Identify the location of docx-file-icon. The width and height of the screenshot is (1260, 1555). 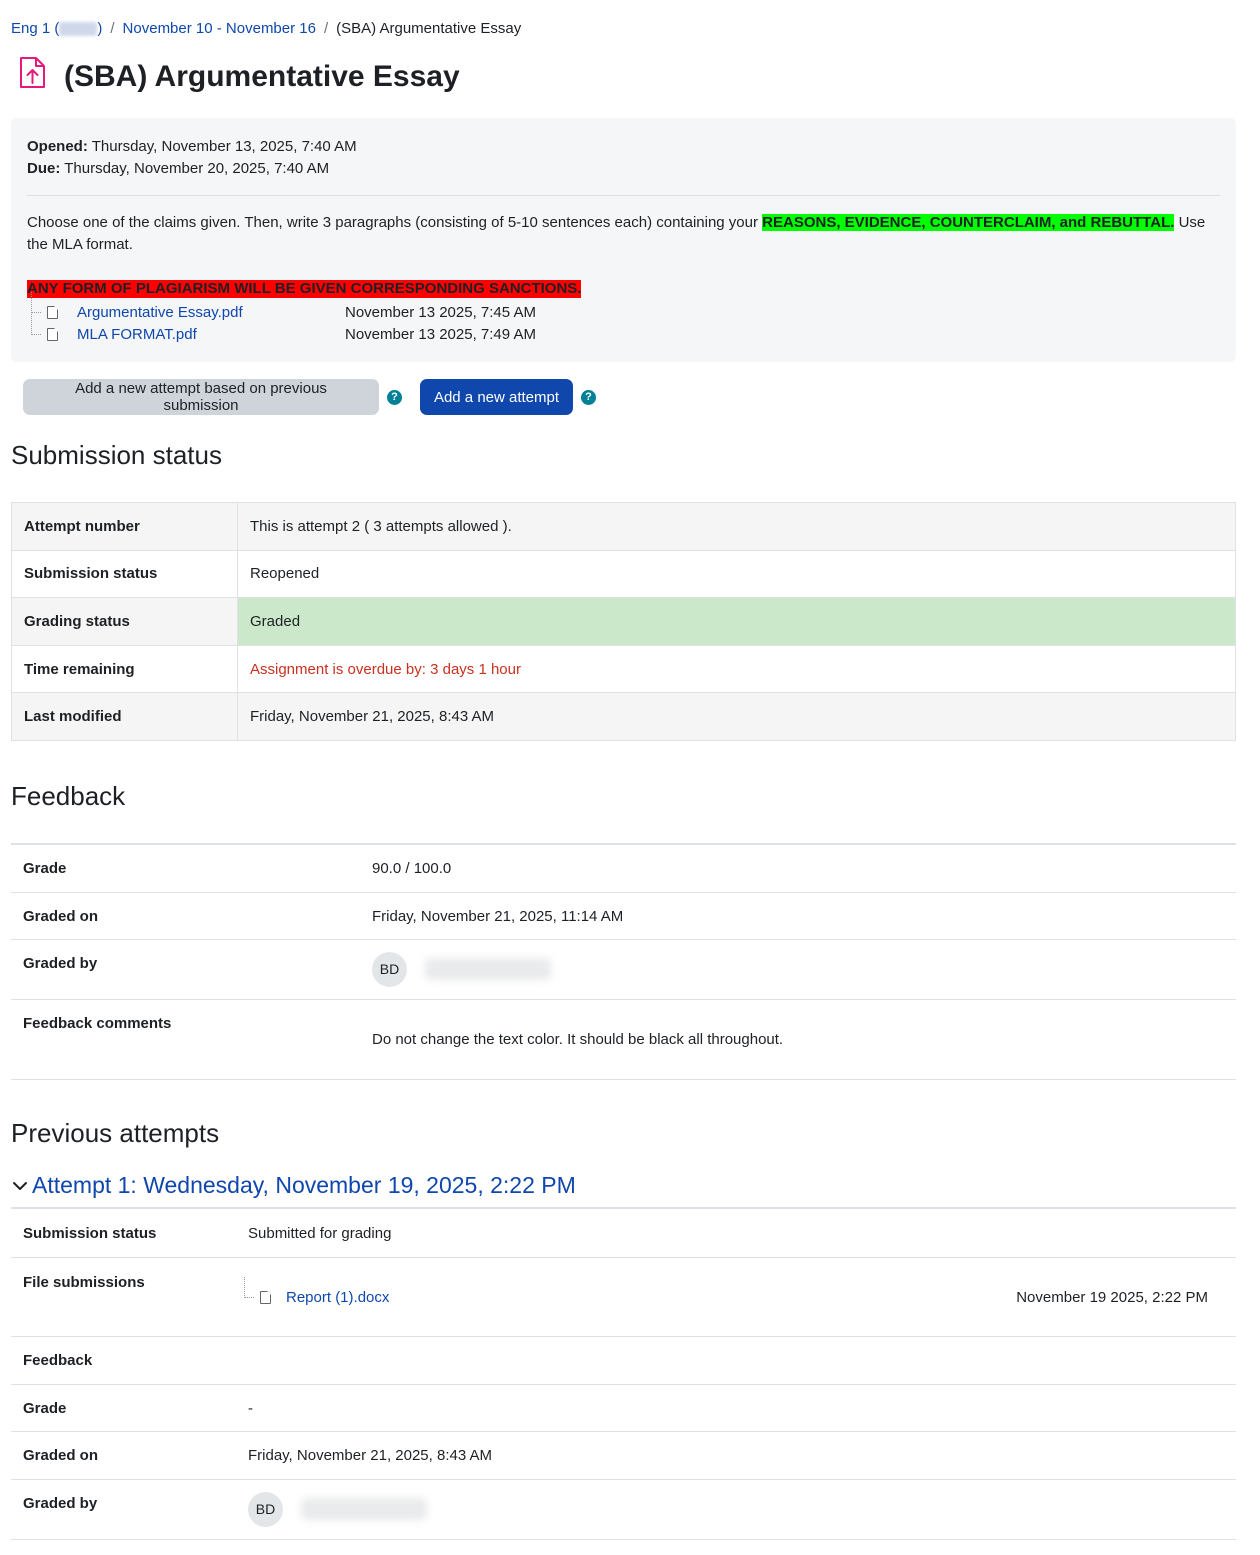
(265, 1297).